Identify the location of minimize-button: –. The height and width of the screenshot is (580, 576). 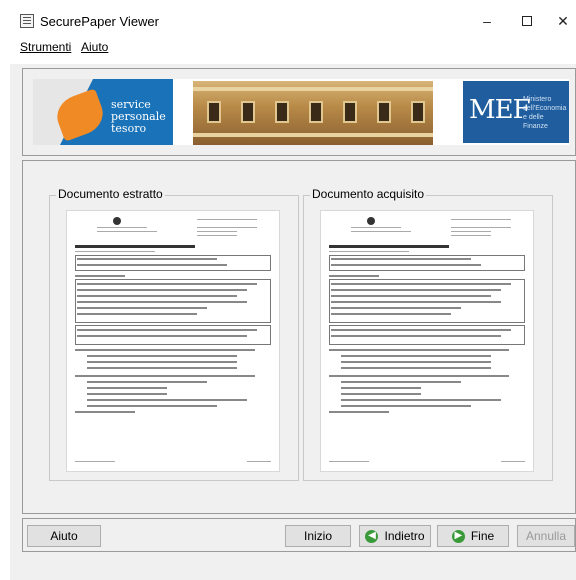
(487, 21).